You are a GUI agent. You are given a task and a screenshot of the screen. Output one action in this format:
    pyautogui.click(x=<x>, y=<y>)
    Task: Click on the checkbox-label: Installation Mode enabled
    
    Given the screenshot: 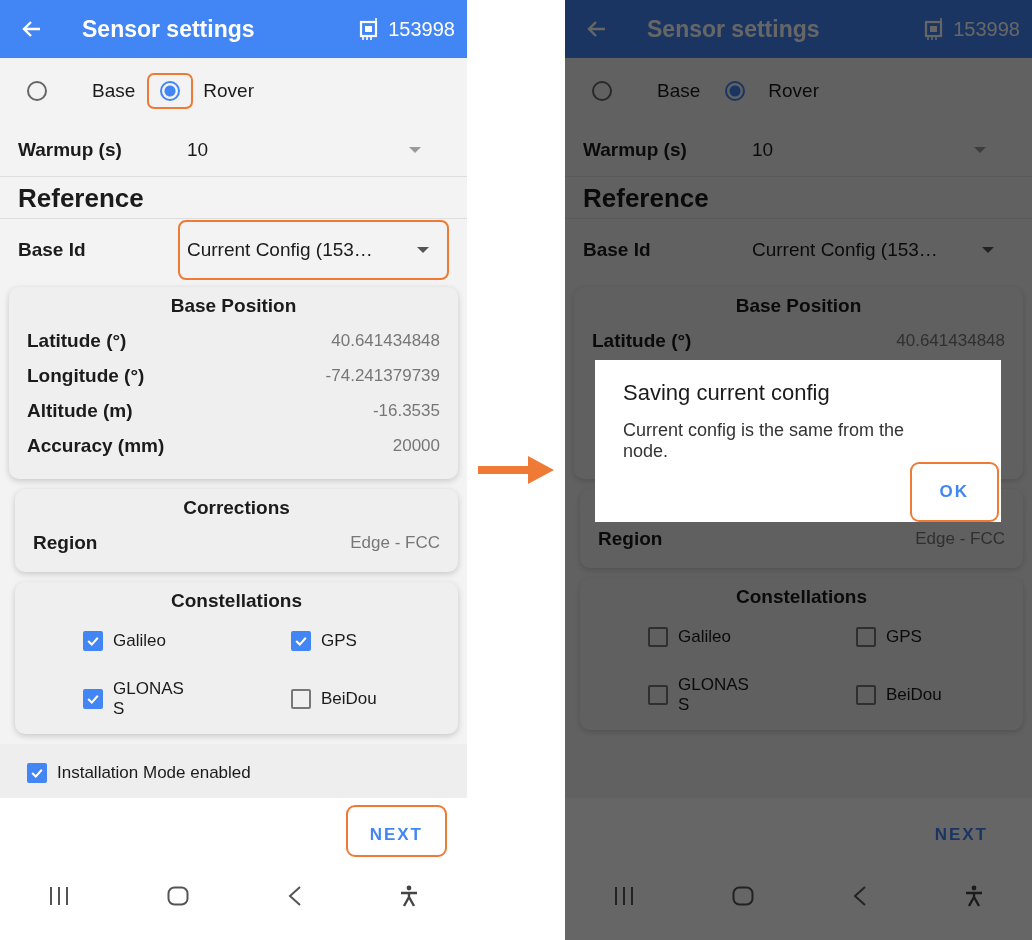 What is the action you would take?
    pyautogui.click(x=154, y=773)
    